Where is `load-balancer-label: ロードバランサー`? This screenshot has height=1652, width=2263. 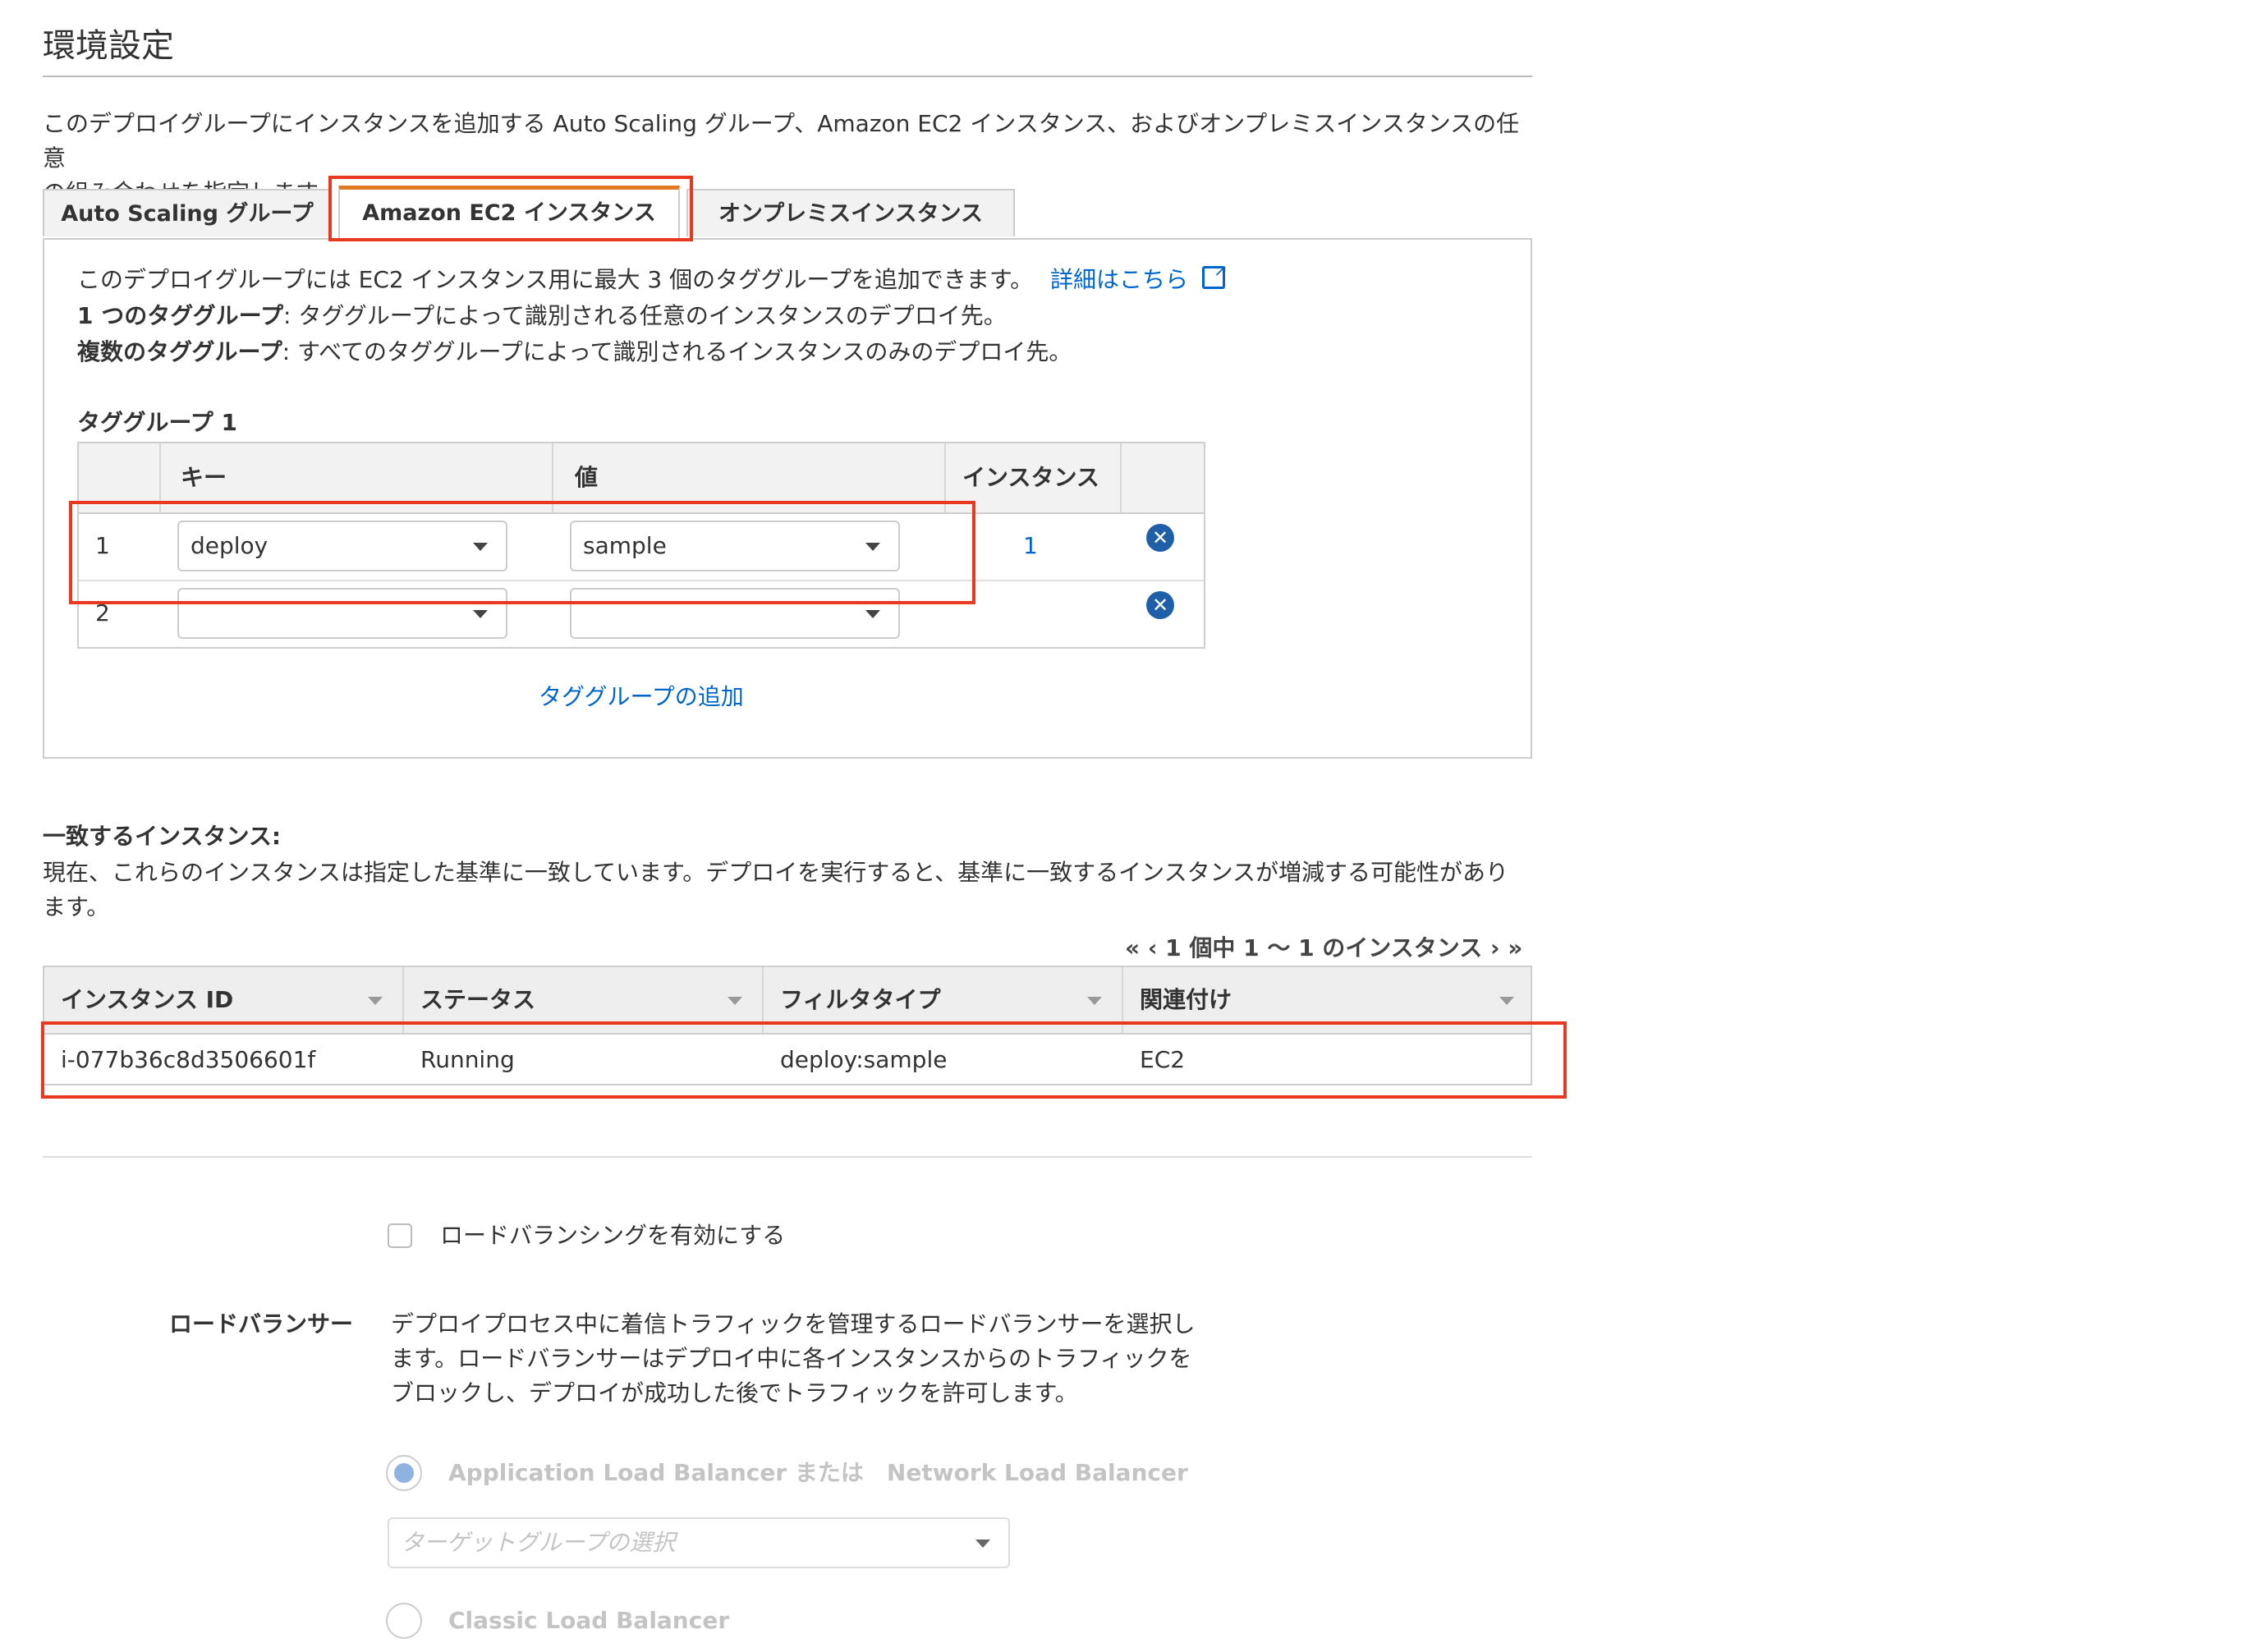
load-balancer-label: ロードバランサー is located at coordinates (261, 1324).